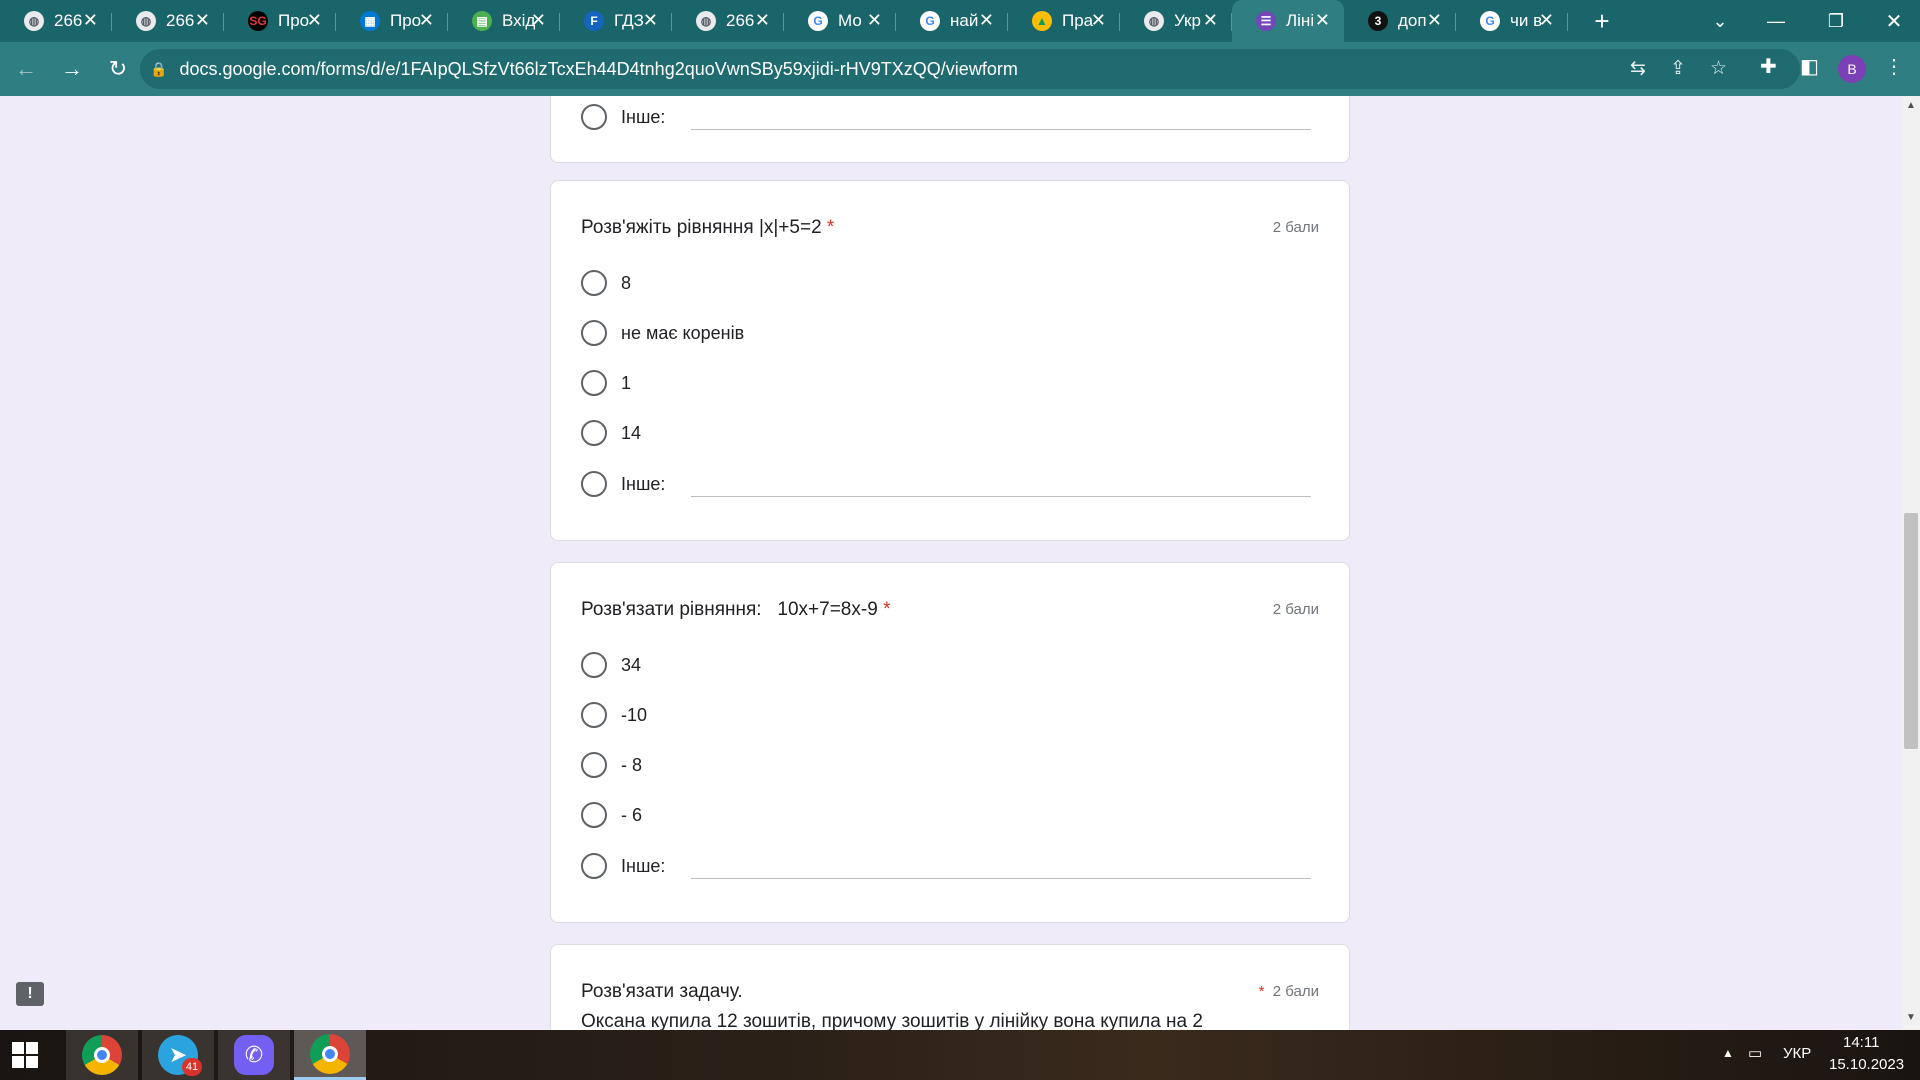 This screenshot has width=1920, height=1080. I want to click on battery-icon: ▭, so click(1755, 1053).